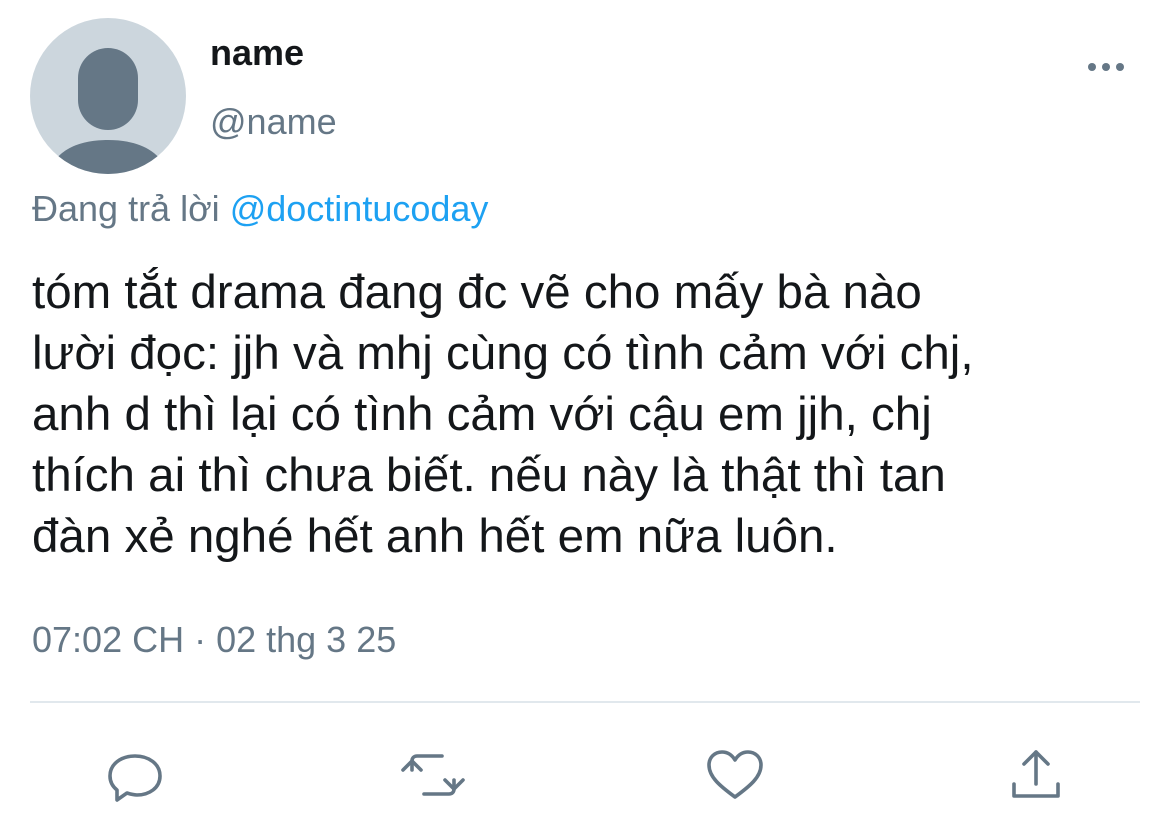 The width and height of the screenshot is (1170, 840). Describe the element at coordinates (1036, 774) in the screenshot. I see `share-icon` at that location.